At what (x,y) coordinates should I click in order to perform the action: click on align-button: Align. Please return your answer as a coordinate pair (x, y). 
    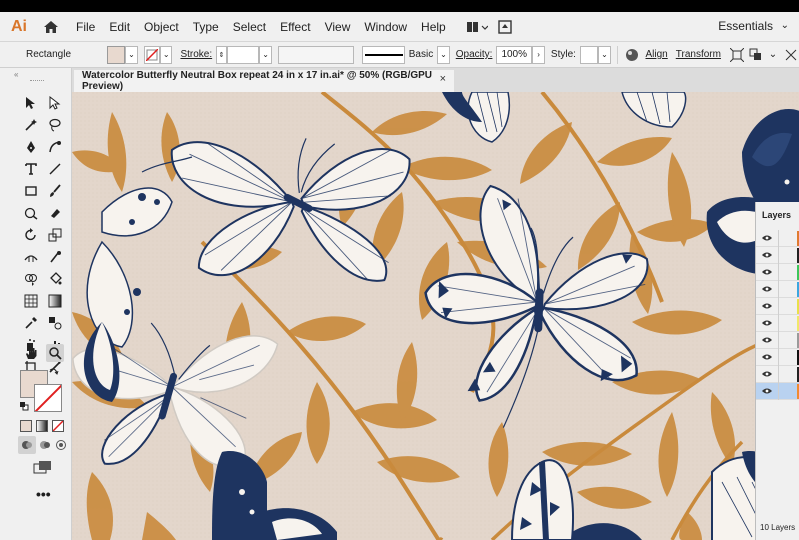
    Looking at the image, I should click on (657, 54).